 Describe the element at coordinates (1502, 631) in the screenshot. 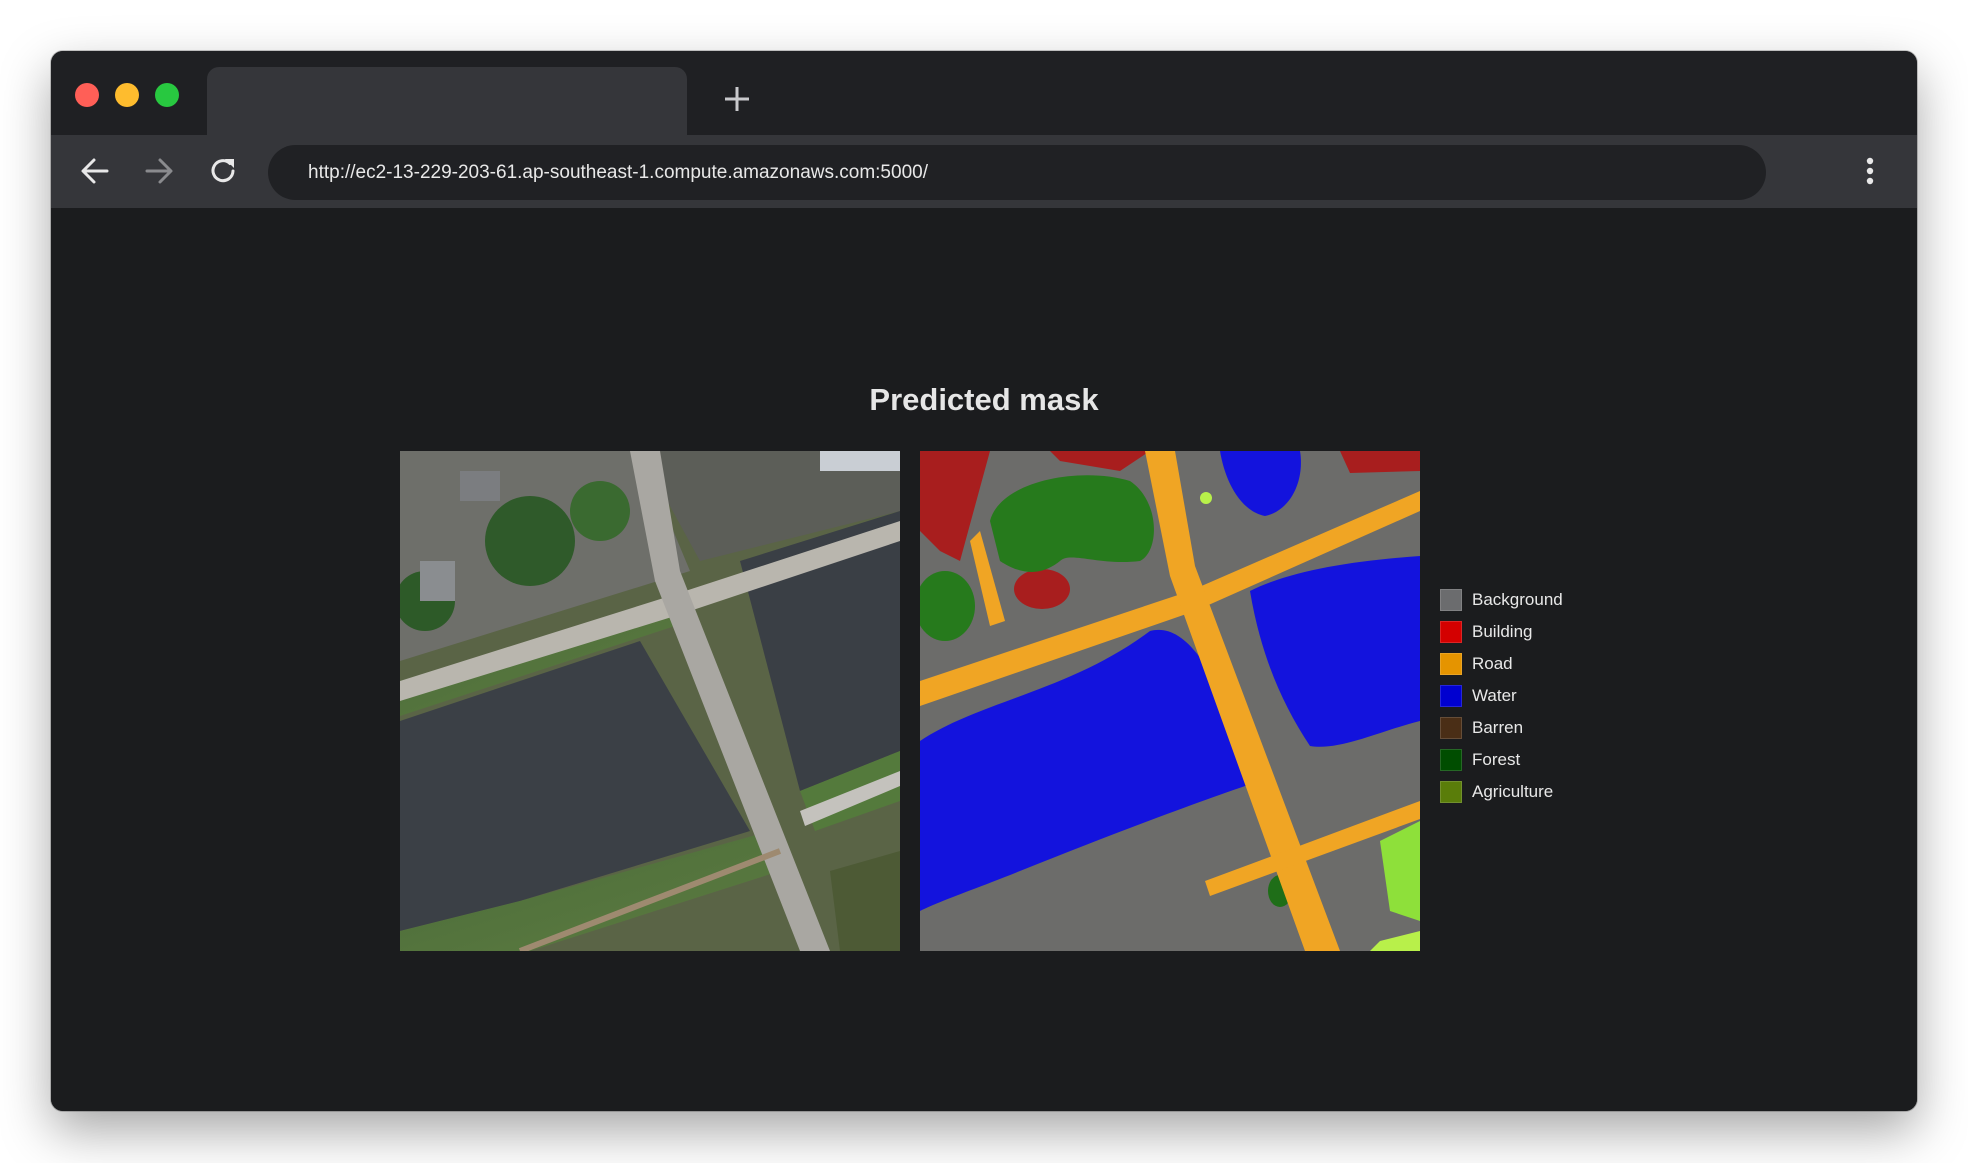

I see `legend-label: Building` at that location.